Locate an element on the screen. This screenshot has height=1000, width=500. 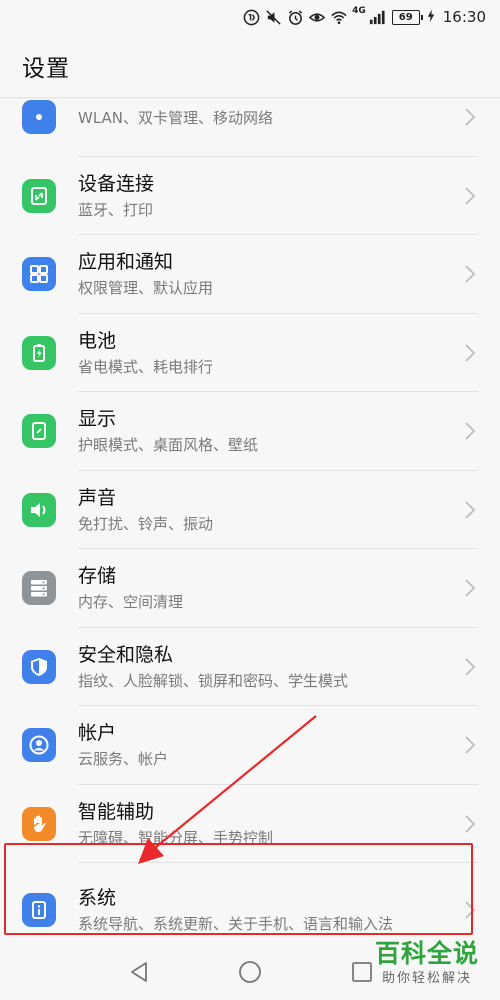
account-icon is located at coordinates (39, 745).